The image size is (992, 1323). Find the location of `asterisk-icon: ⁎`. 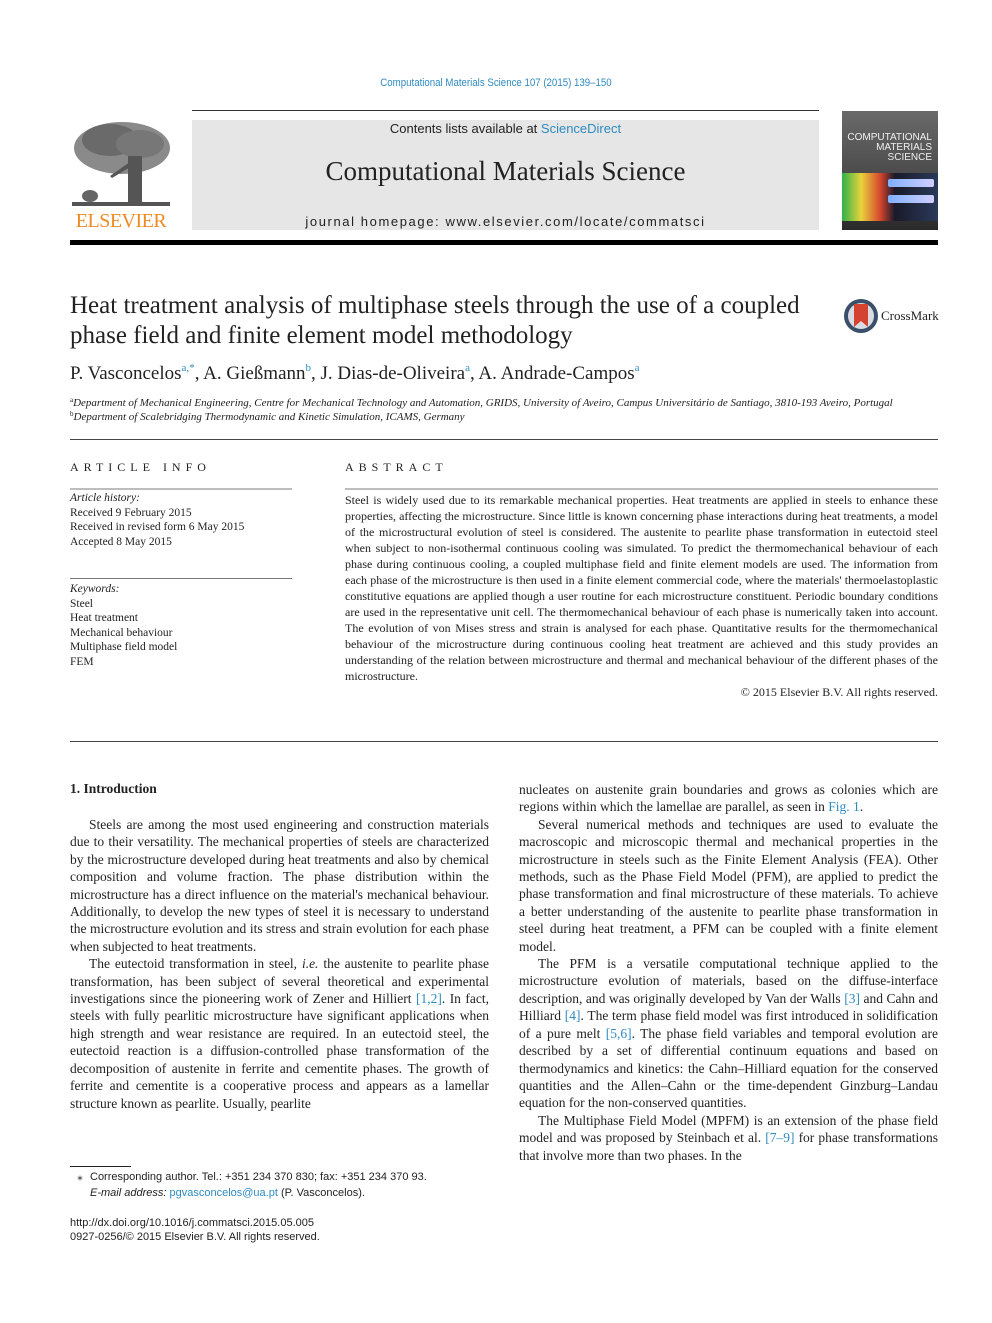

asterisk-icon: ⁎ is located at coordinates (80, 1177).